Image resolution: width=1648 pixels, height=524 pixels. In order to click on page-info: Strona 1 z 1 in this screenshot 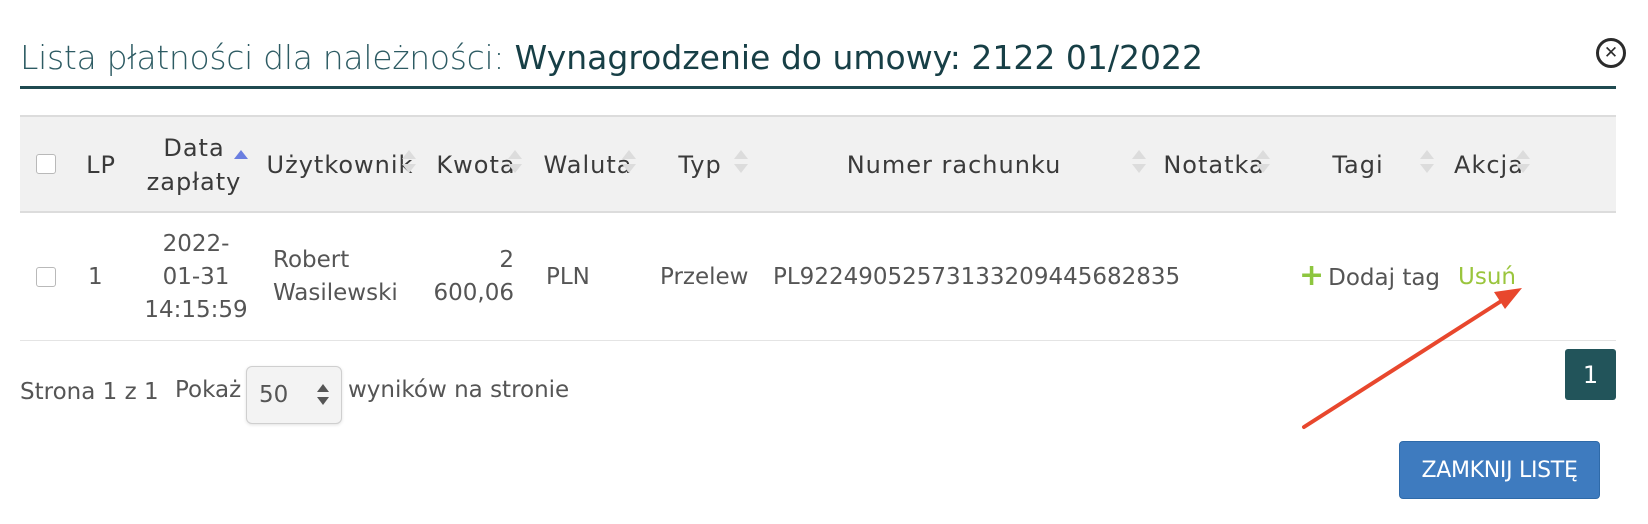, I will do `click(89, 392)`.